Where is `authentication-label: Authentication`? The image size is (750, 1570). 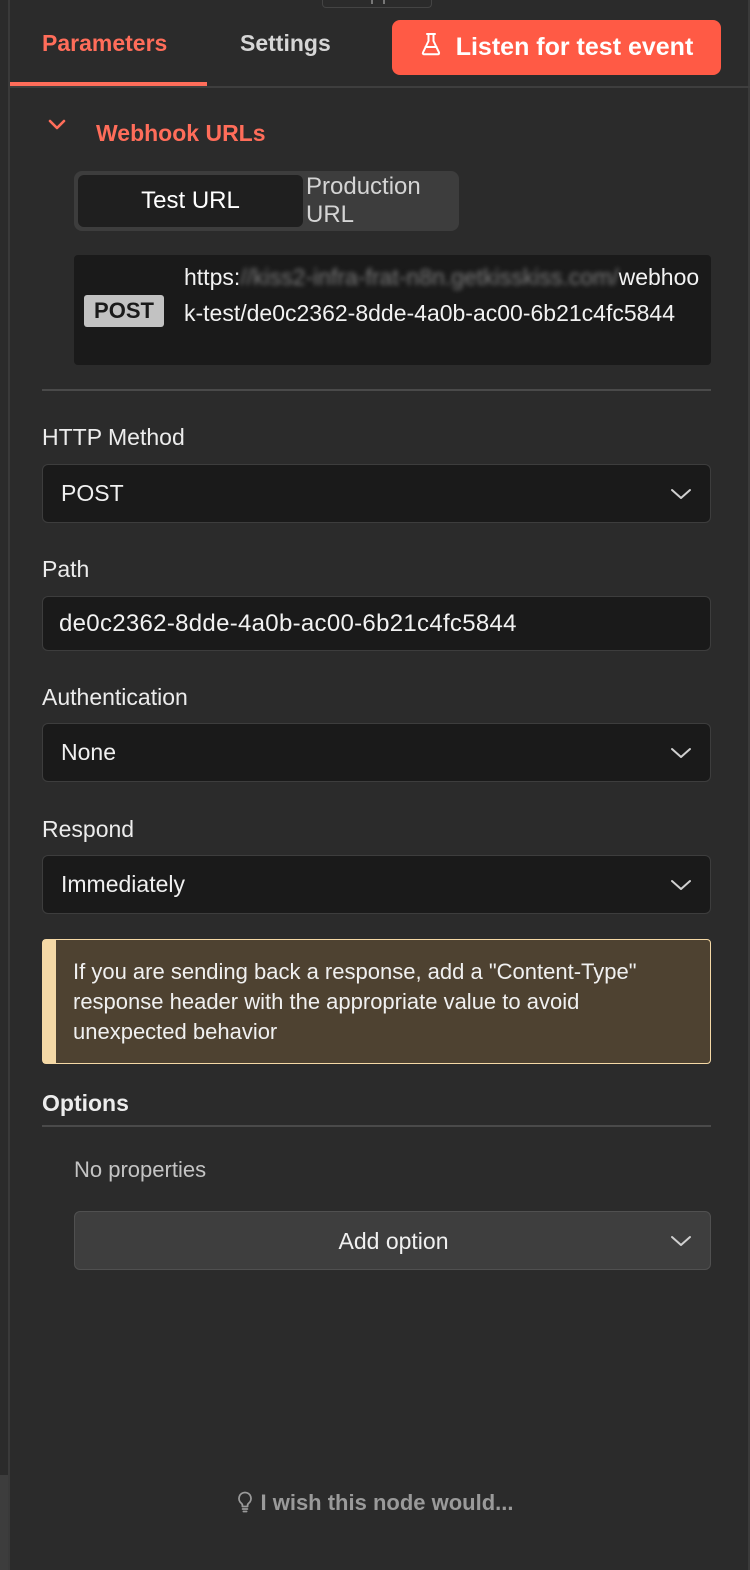
authentication-label: Authentication is located at coordinates (115, 697).